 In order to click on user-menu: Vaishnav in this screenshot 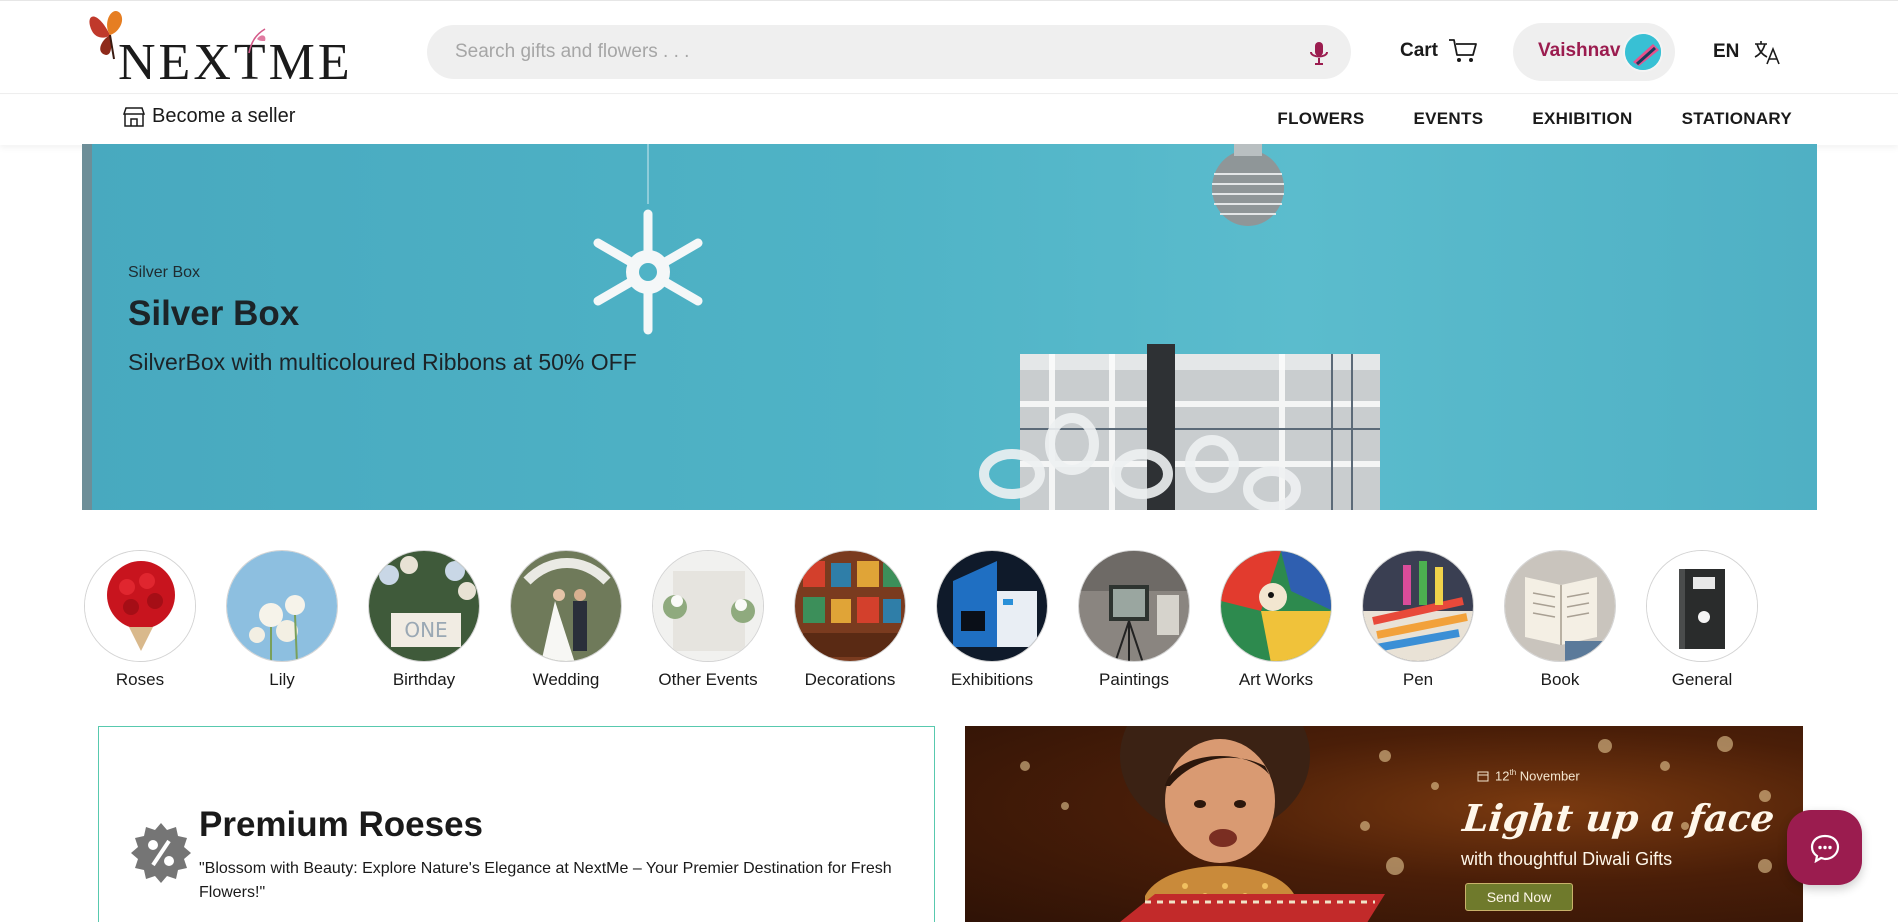, I will do `click(1594, 52)`.